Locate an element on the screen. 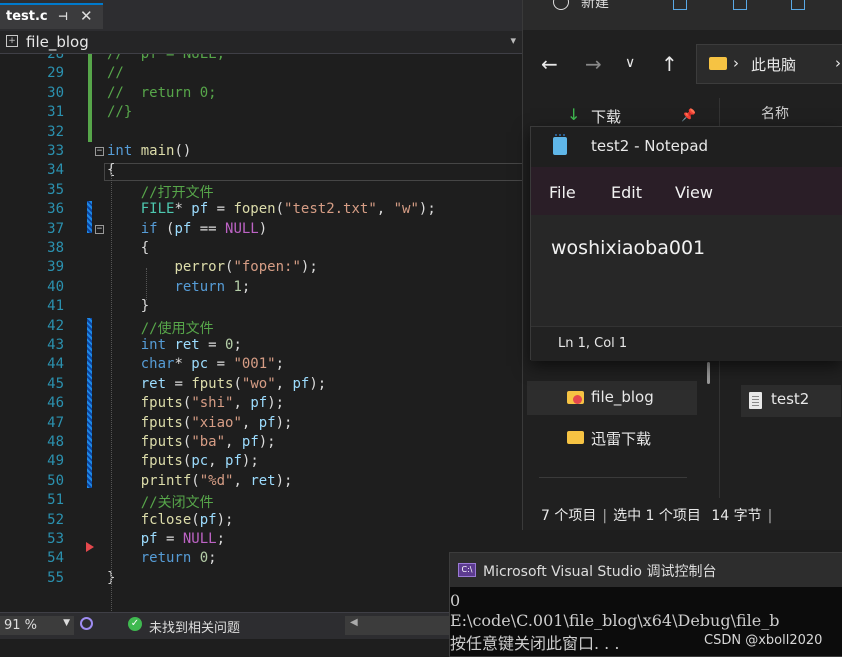 This screenshot has width=842, height=657. forward-arrow-icon: → is located at coordinates (593, 64).